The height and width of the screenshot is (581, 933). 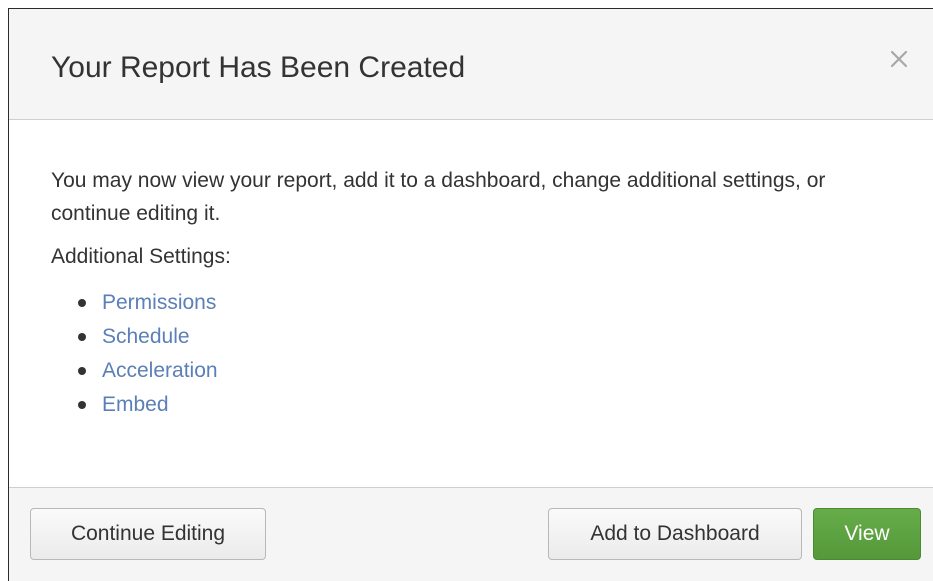 I want to click on list-item: Acceleration, so click(x=483, y=371).